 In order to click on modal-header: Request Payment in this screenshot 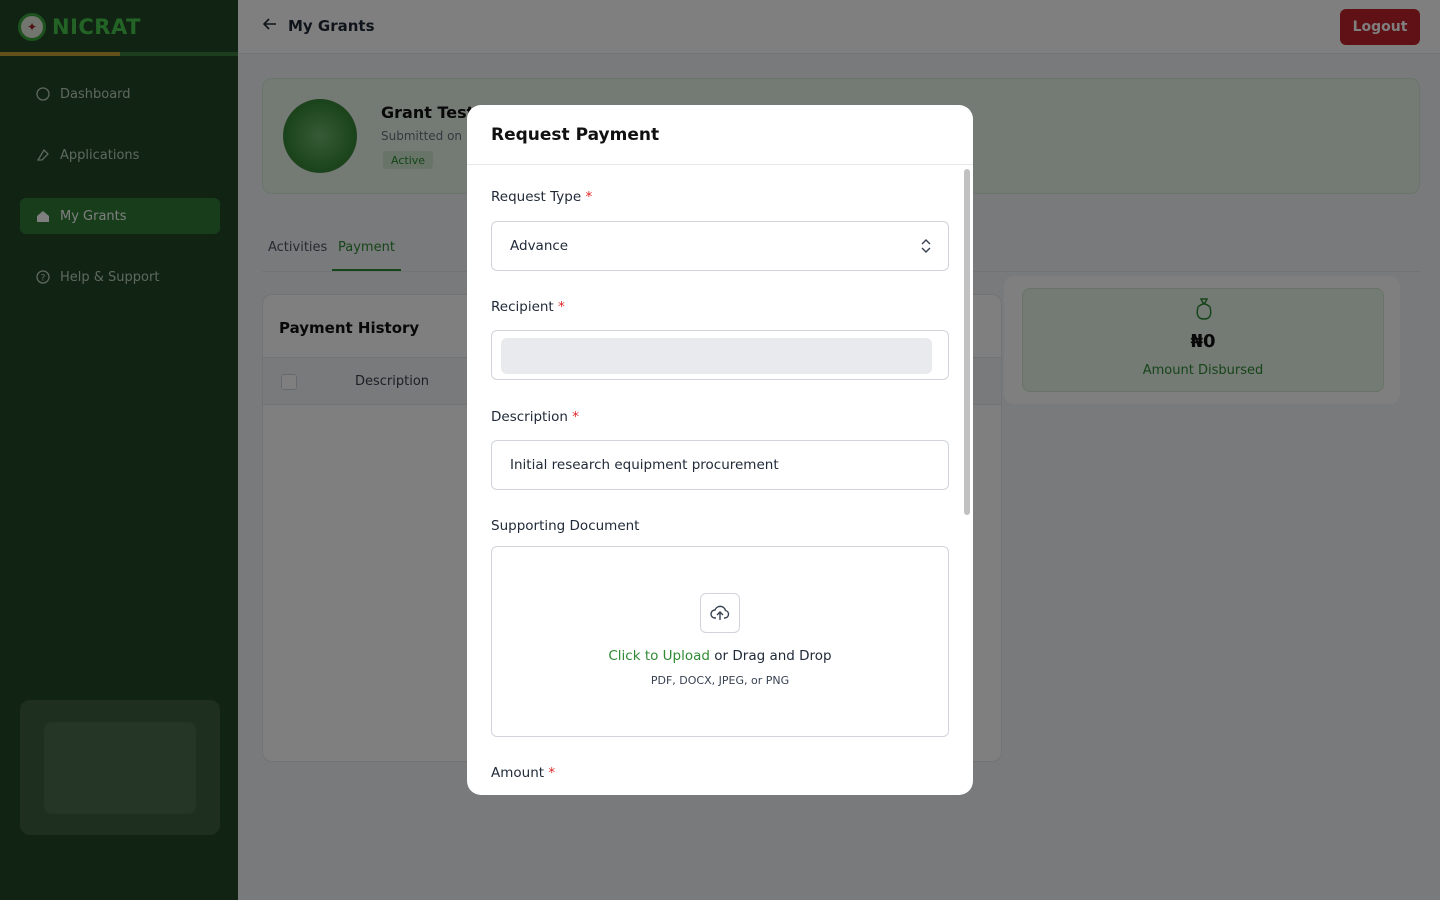, I will do `click(720, 135)`.